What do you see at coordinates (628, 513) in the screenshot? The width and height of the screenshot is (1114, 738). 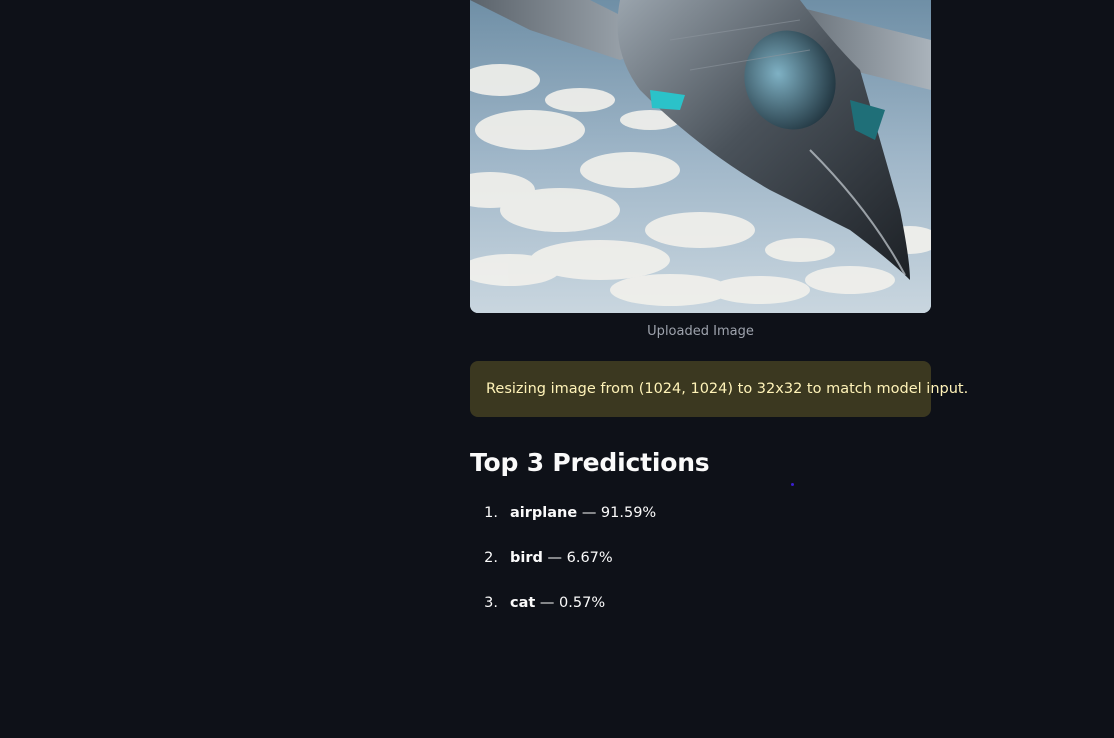 I see `prediction-value: 91.59%` at bounding box center [628, 513].